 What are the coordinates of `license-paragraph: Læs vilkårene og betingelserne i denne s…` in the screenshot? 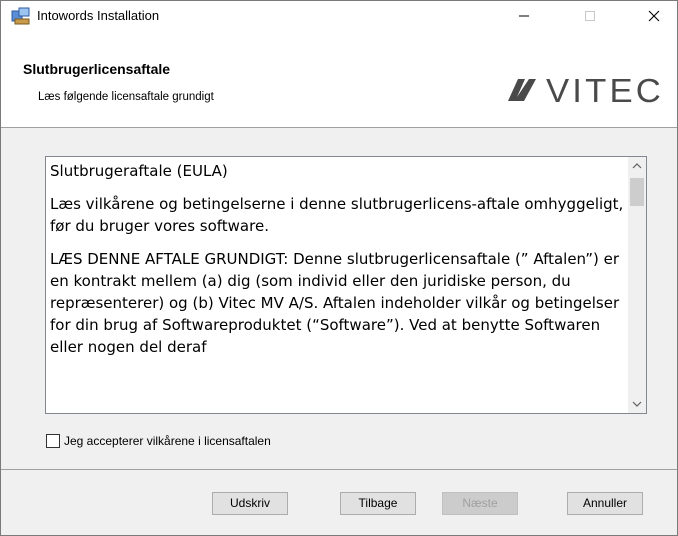 It's located at (337, 215).